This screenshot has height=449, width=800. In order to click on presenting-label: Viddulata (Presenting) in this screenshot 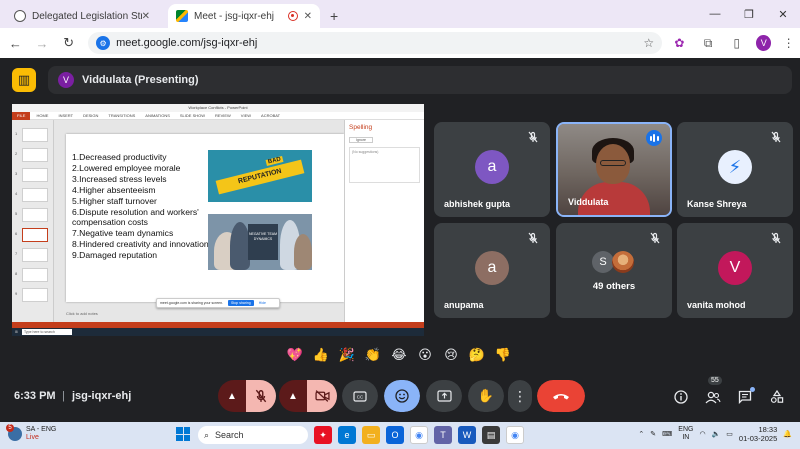, I will do `click(140, 80)`.